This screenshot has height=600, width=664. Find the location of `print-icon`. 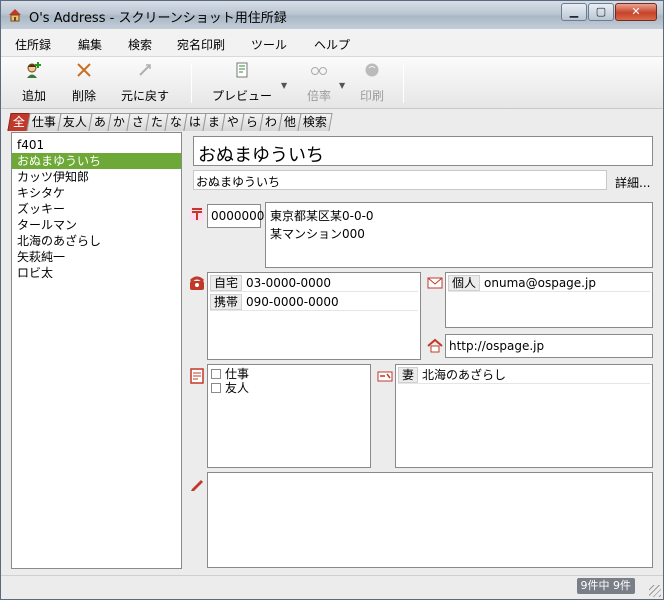

print-icon is located at coordinates (372, 71).